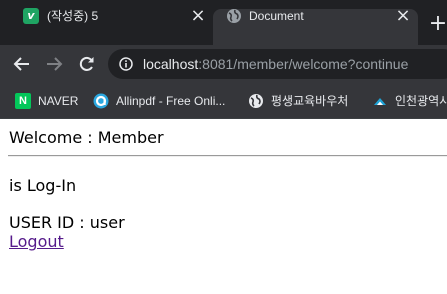  What do you see at coordinates (86, 137) in the screenshot?
I see `page-title: Welcome : Member` at bounding box center [86, 137].